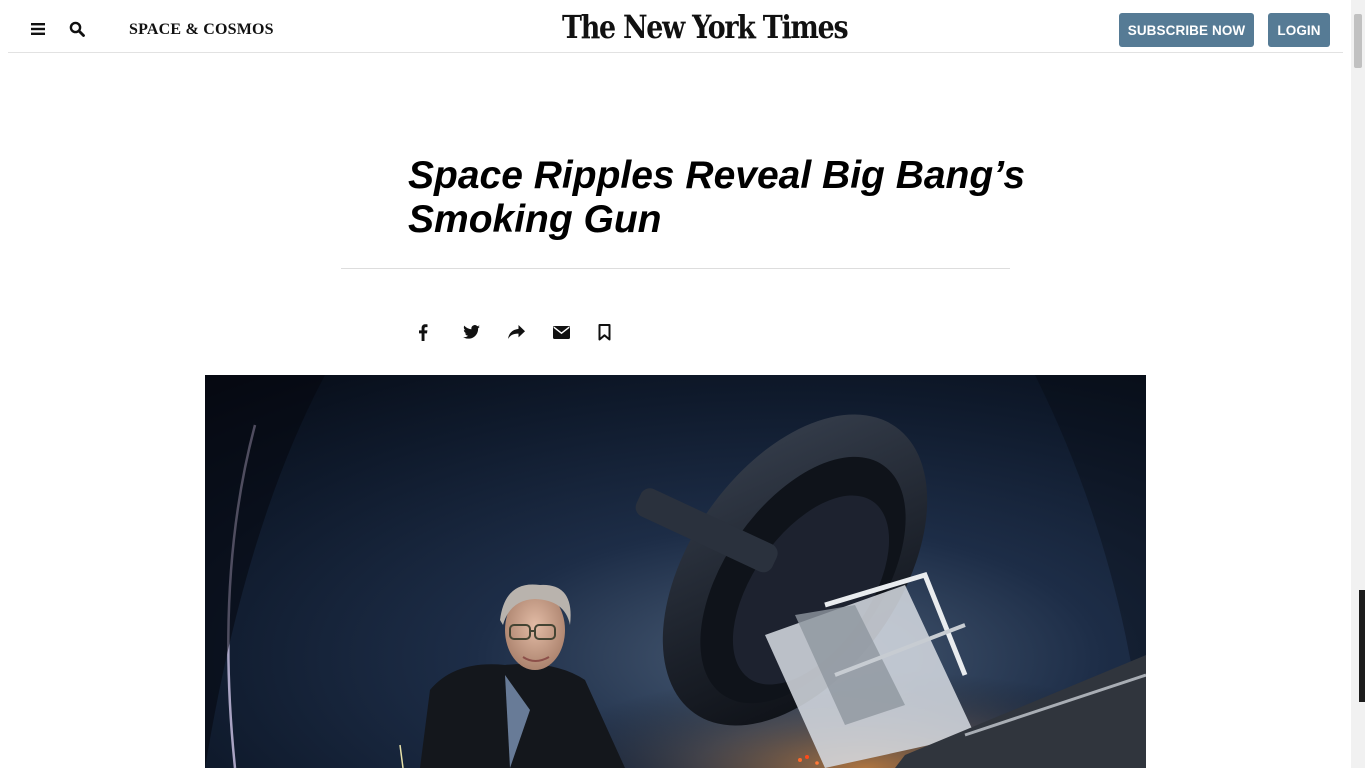 The width and height of the screenshot is (1365, 768). I want to click on twitter-icon, so click(471, 332).